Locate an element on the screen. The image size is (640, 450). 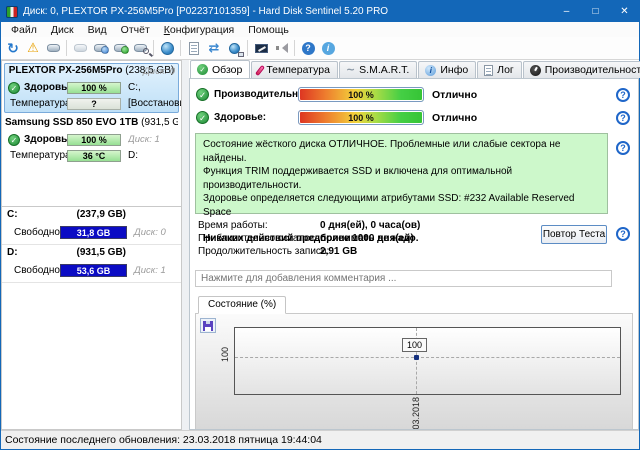
save-chart-button is located at coordinates (208, 325).